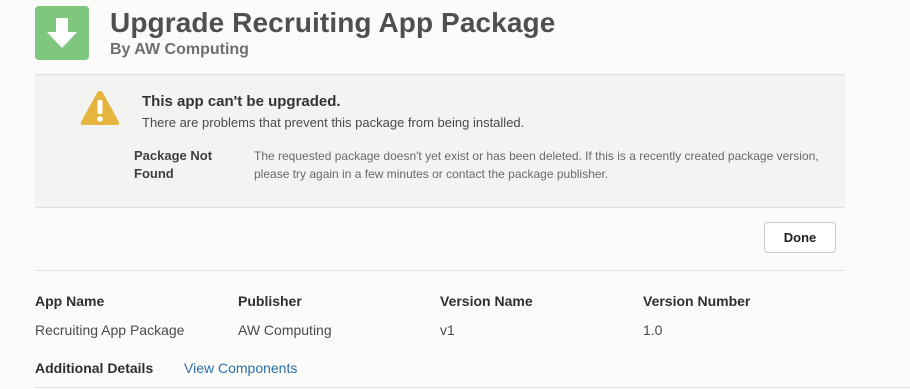 The image size is (910, 389). Describe the element at coordinates (70, 301) in the screenshot. I see `app-name-header: App Name` at that location.